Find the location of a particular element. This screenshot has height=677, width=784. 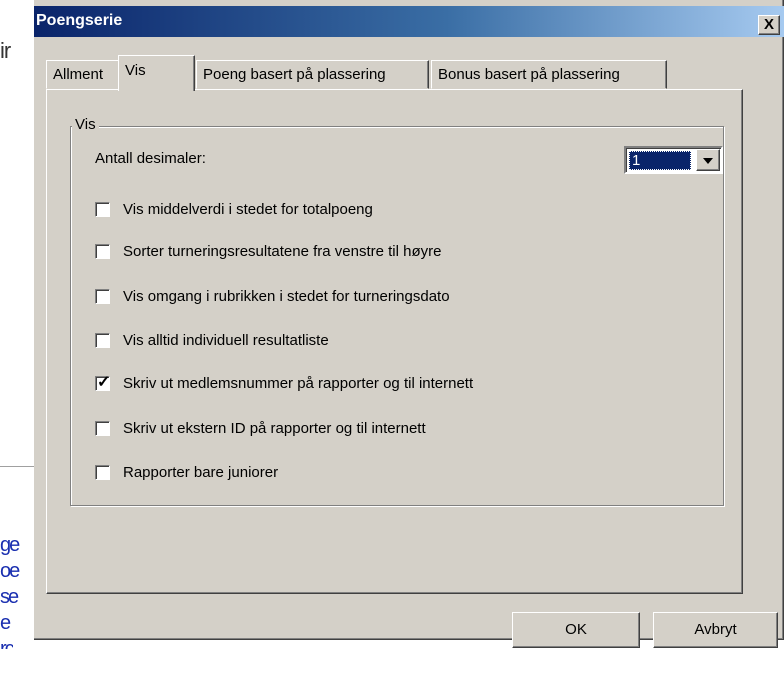

background-divider is located at coordinates (17, 466).